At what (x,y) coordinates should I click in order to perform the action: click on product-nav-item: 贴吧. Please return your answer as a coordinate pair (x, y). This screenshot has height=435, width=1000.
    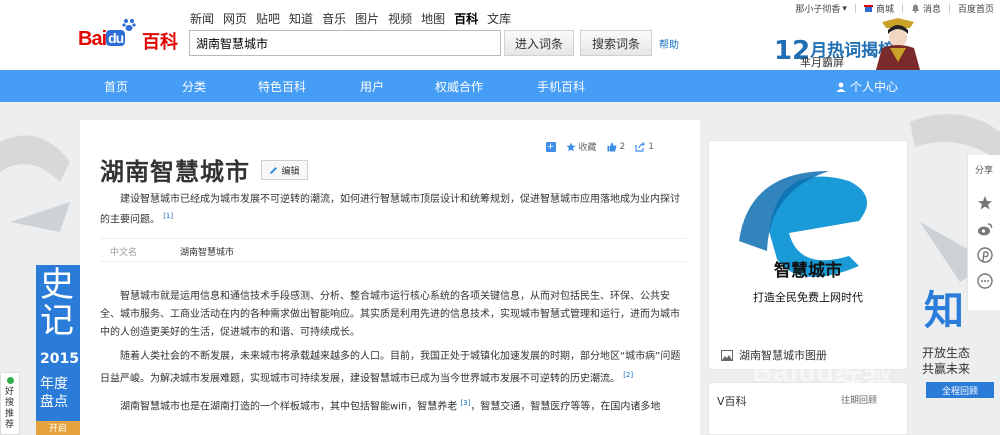
    Looking at the image, I should click on (268, 18).